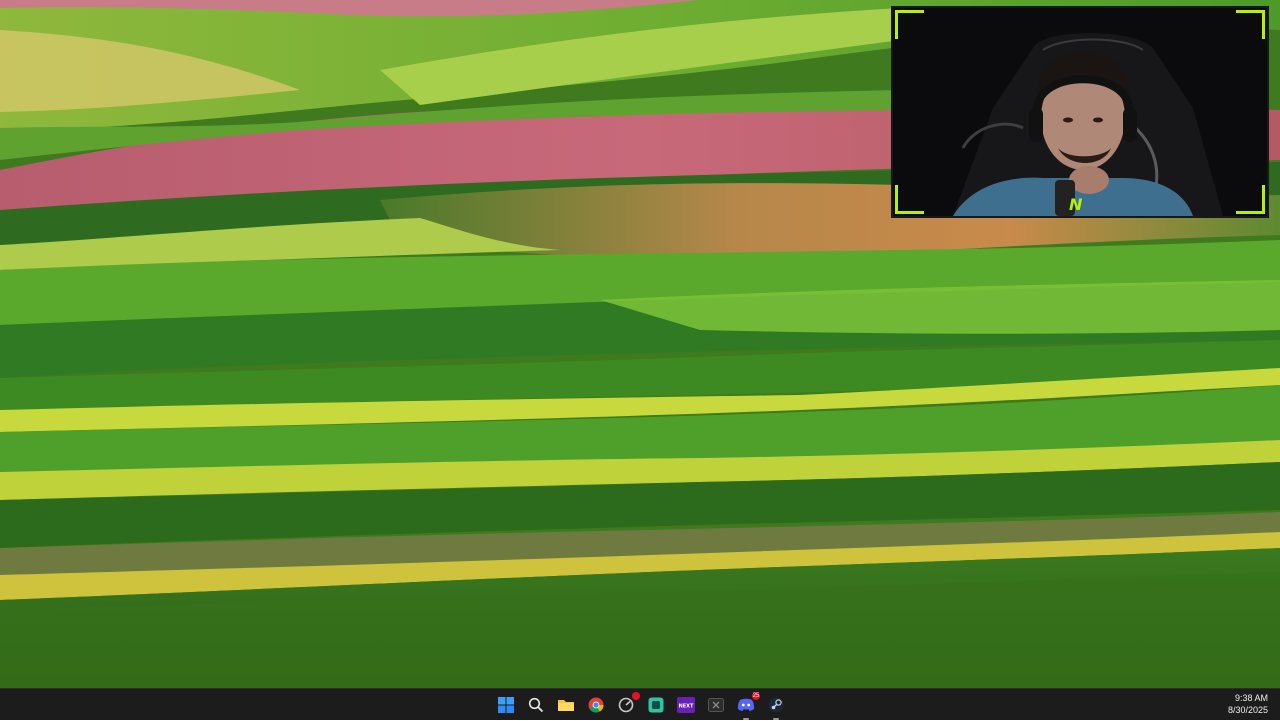 Image resolution: width=1280 pixels, height=721 pixels. Describe the element at coordinates (1248, 704) in the screenshot. I see `system-clock: 9:38 AM 8/30/2025` at that location.